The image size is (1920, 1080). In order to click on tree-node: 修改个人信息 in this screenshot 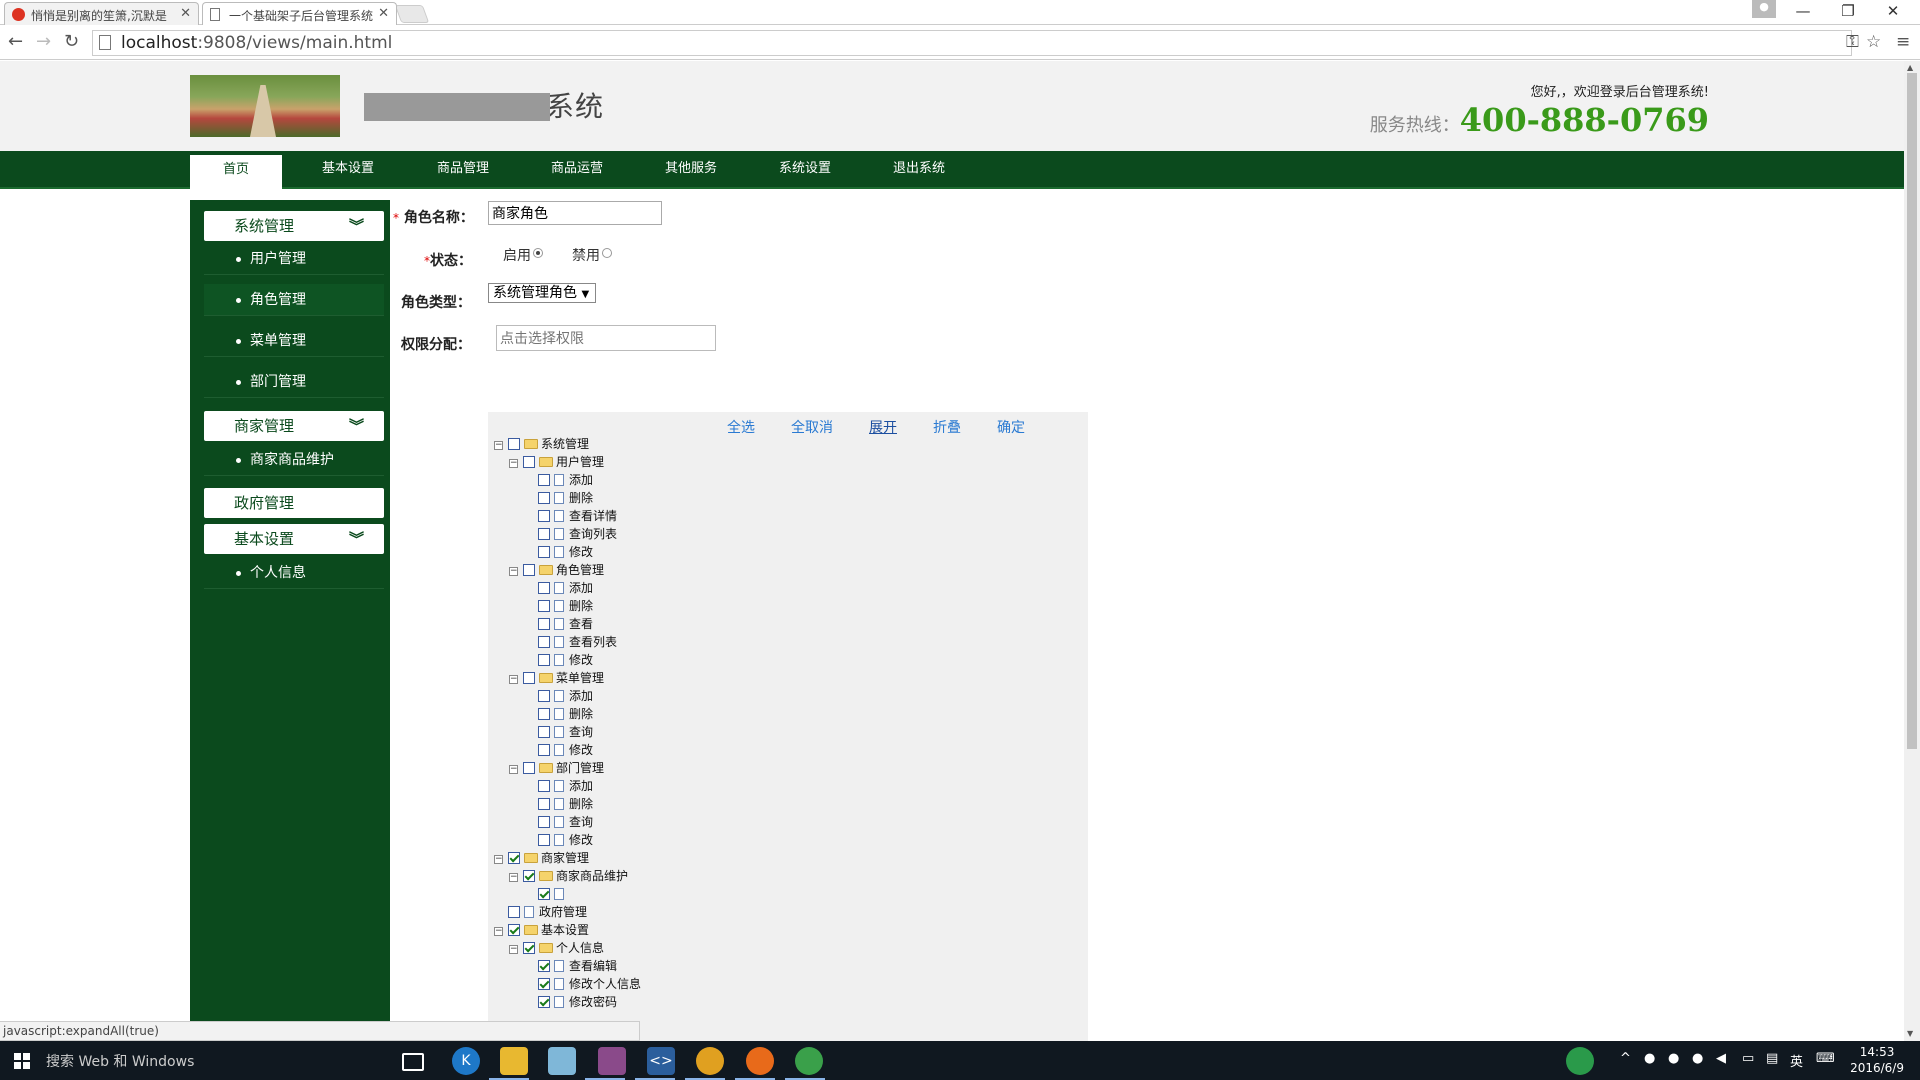, I will do `click(582, 984)`.